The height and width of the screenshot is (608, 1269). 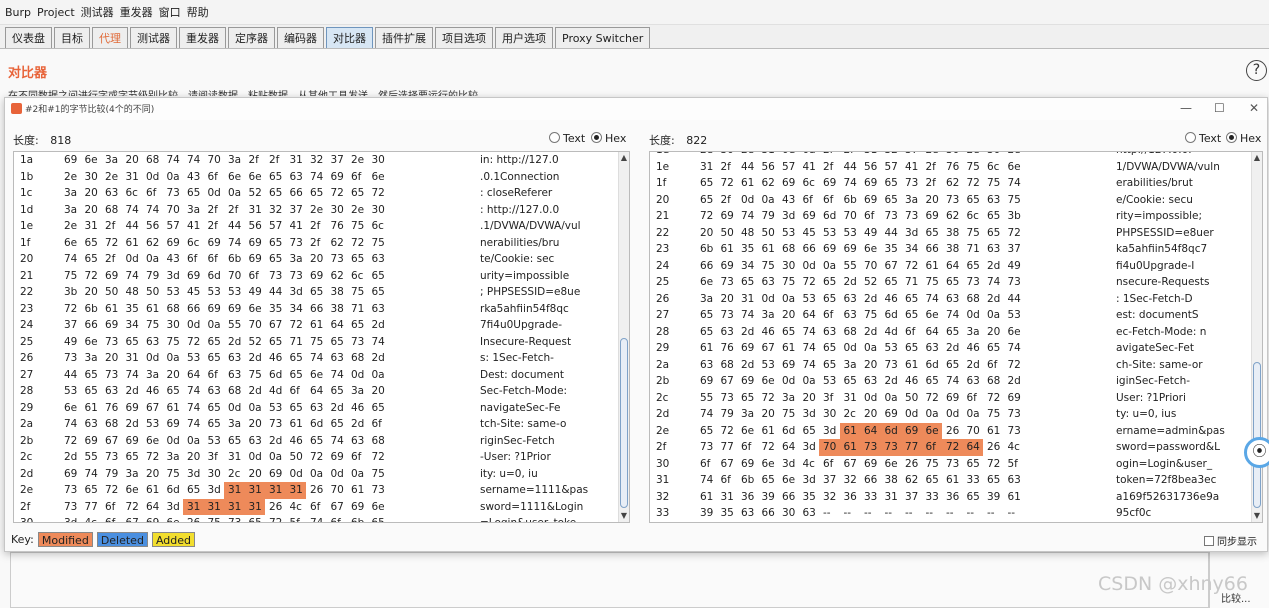 I want to click on left-scrollbar: ▲ ▼, so click(x=623, y=337).